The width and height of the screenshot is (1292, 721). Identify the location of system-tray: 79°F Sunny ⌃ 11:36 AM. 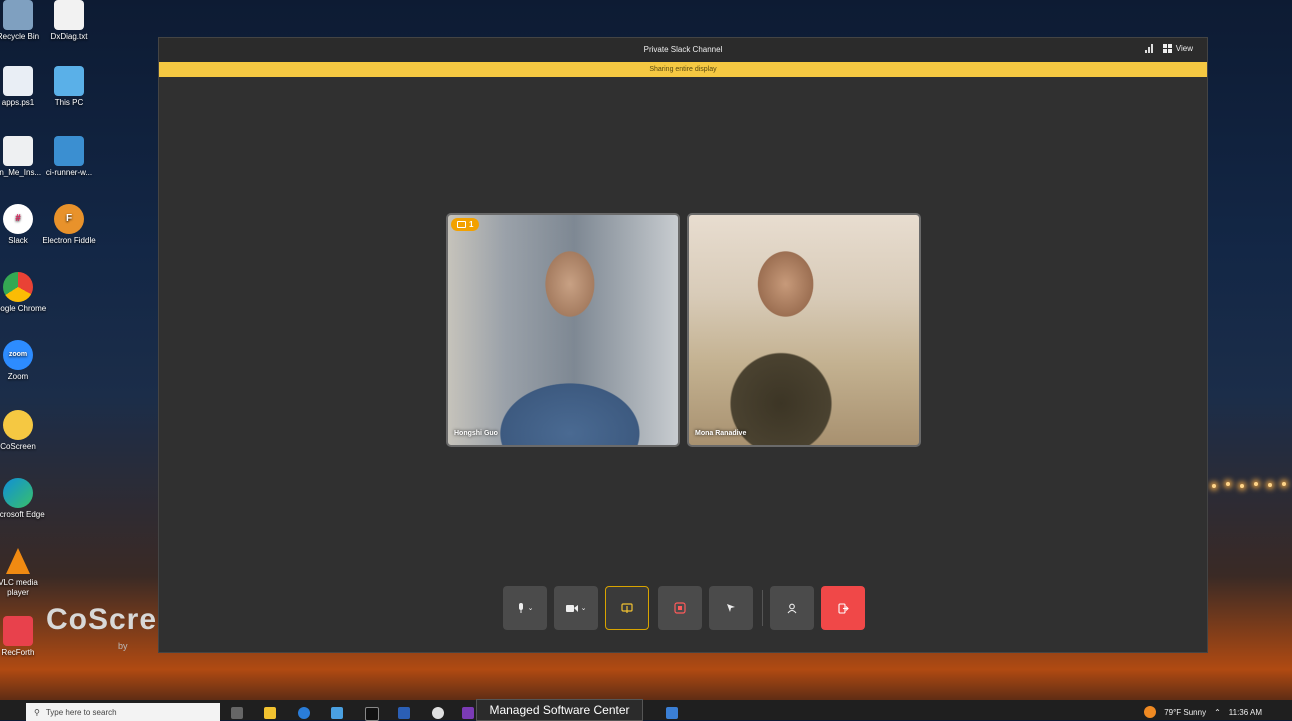
(1203, 712).